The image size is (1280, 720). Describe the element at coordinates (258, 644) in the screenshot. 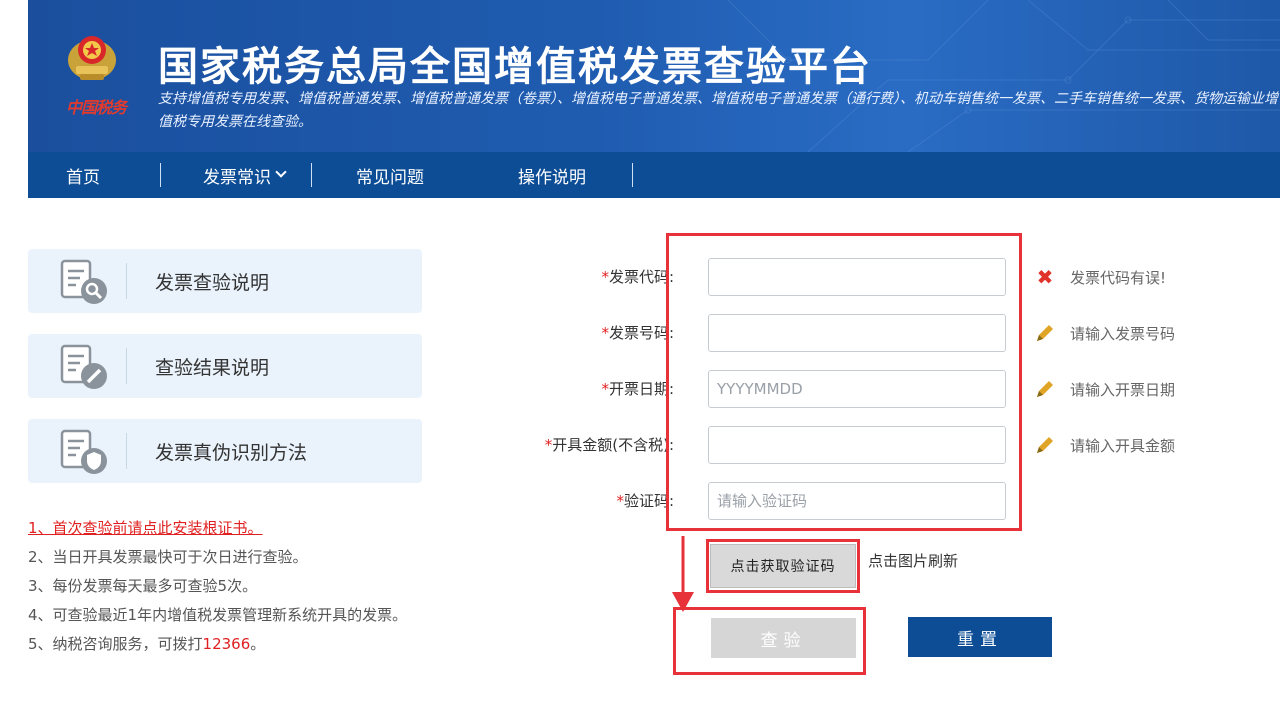

I see `notice-text: 。` at that location.